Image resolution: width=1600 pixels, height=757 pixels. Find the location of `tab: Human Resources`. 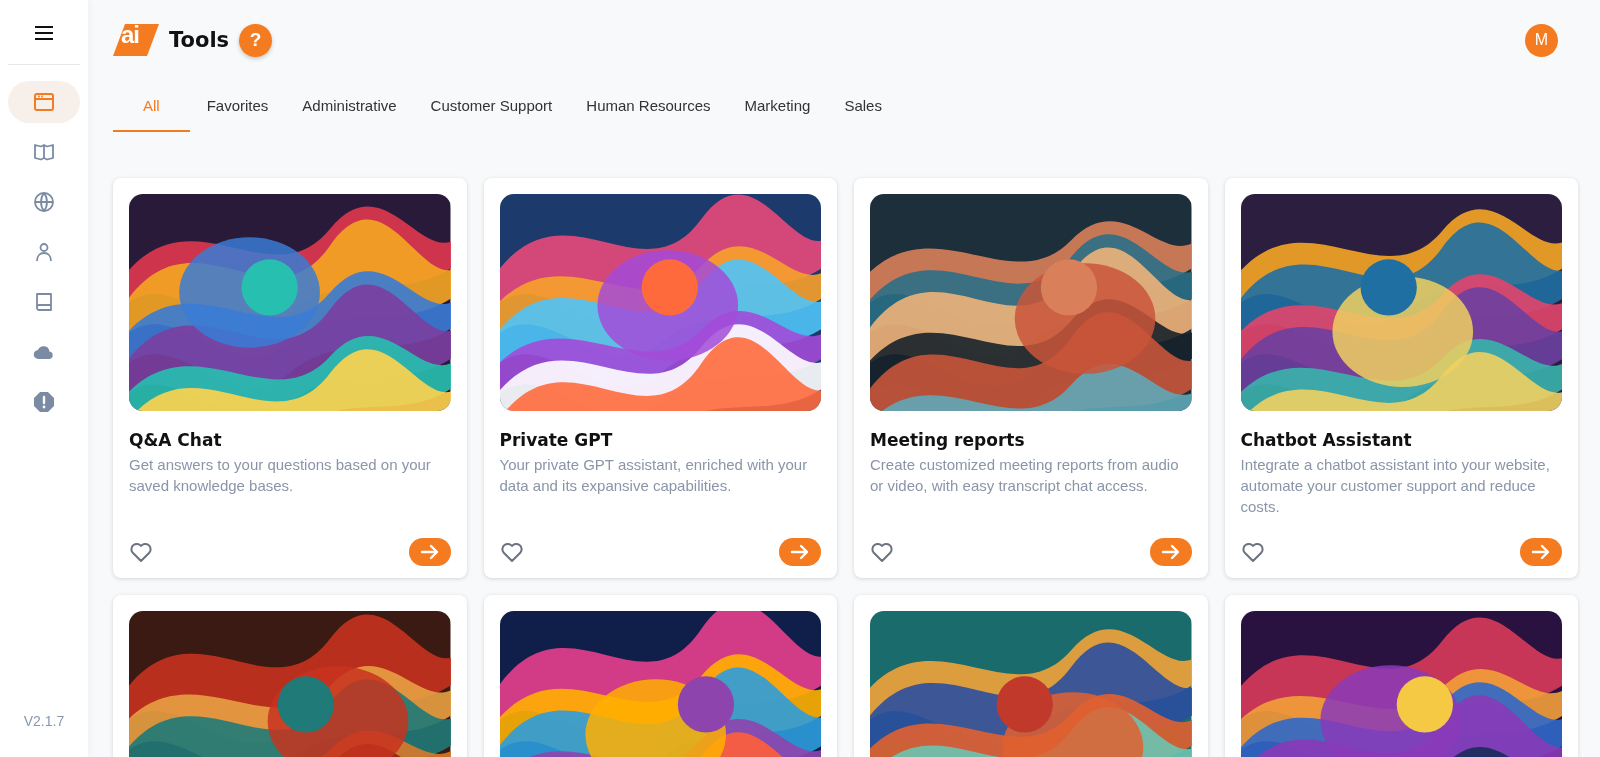

tab: Human Resources is located at coordinates (648, 106).